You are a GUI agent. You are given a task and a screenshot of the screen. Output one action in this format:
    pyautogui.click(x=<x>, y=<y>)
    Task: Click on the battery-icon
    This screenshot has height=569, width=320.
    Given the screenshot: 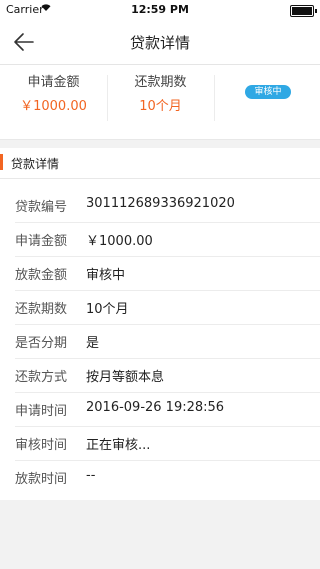 What is the action you would take?
    pyautogui.click(x=303, y=11)
    